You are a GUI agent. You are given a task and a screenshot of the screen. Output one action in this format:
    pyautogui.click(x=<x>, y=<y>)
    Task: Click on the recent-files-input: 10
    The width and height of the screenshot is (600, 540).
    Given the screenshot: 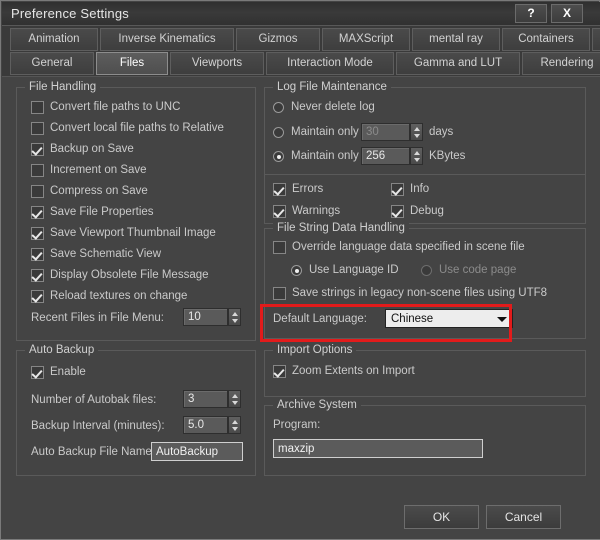 What is the action you would take?
    pyautogui.click(x=205, y=317)
    